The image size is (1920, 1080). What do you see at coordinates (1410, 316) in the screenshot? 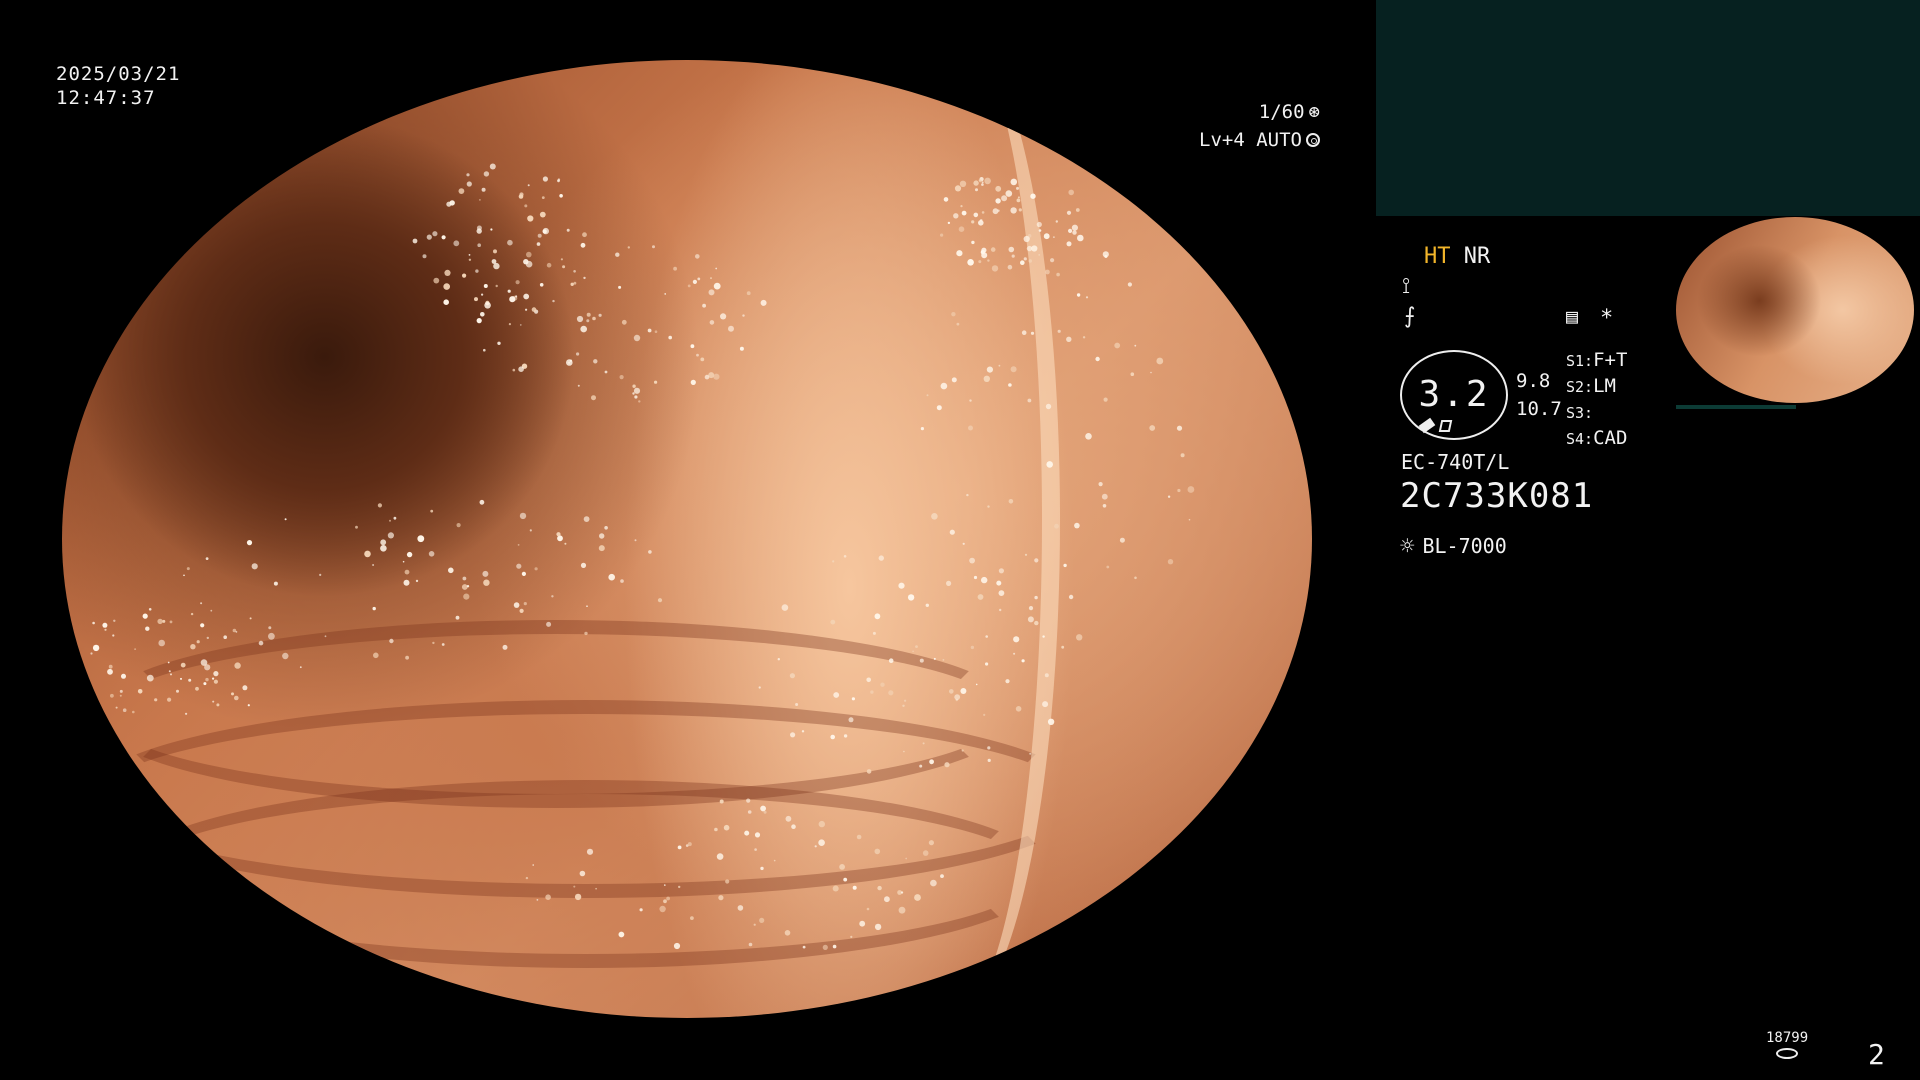
I see `sharpness-icon: ⨍` at bounding box center [1410, 316].